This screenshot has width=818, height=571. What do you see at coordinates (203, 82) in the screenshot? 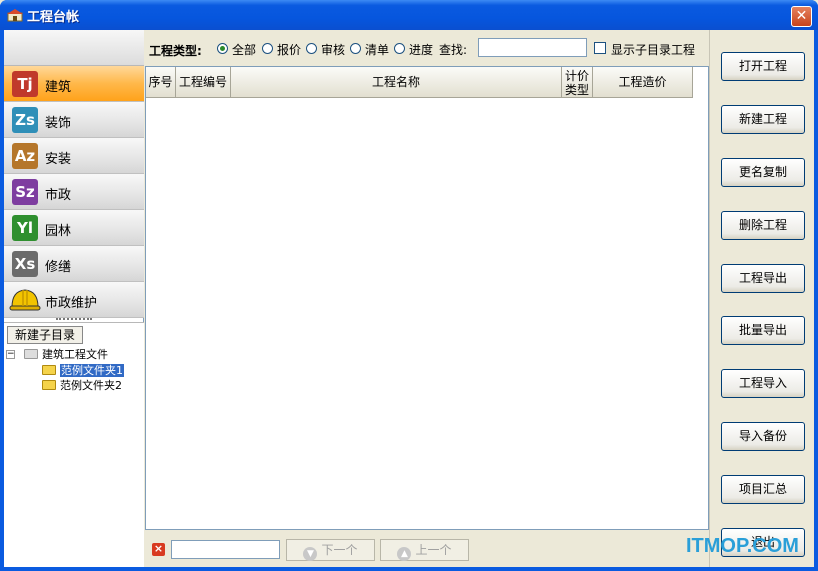
I see `col-code: 工程编号` at bounding box center [203, 82].